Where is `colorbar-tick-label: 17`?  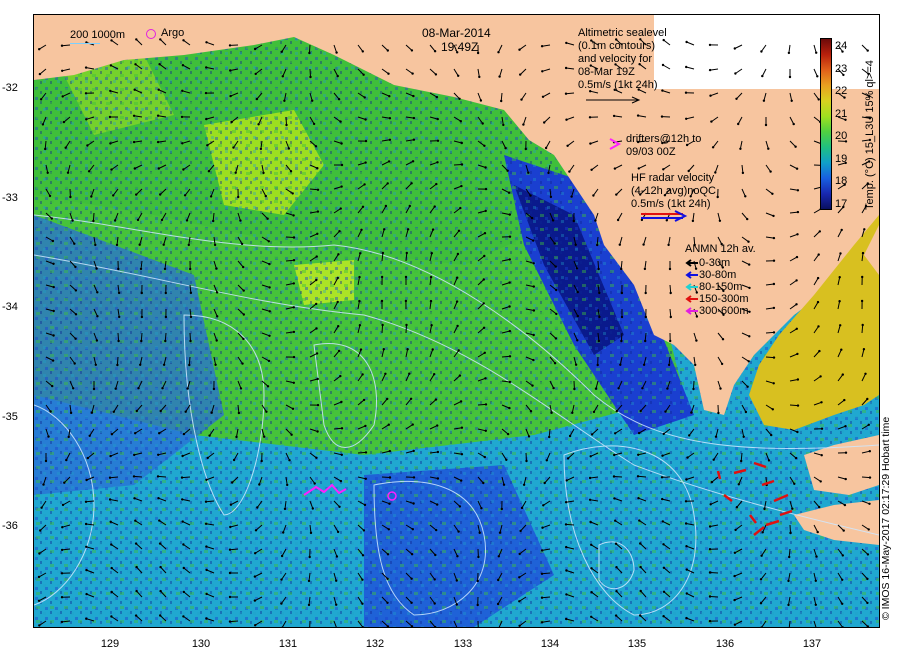
colorbar-tick-label: 17 is located at coordinates (841, 204).